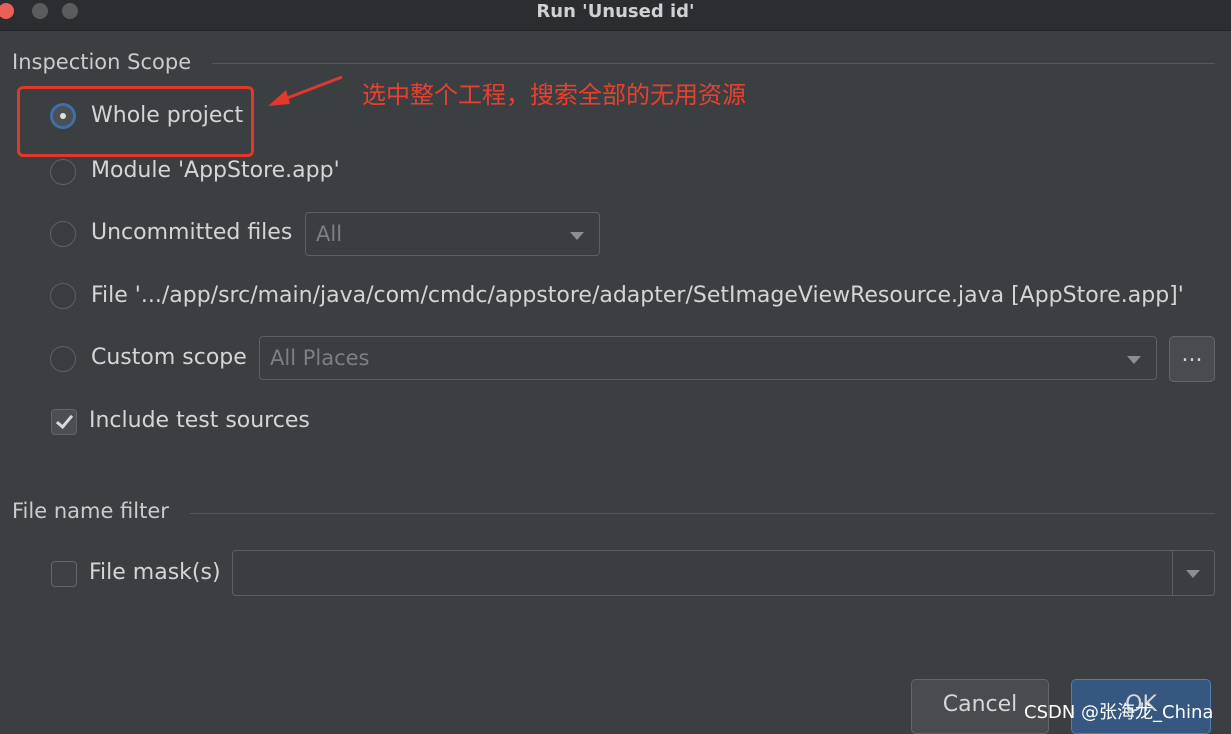 Image resolution: width=1231 pixels, height=734 pixels. I want to click on file-radio, so click(63, 296).